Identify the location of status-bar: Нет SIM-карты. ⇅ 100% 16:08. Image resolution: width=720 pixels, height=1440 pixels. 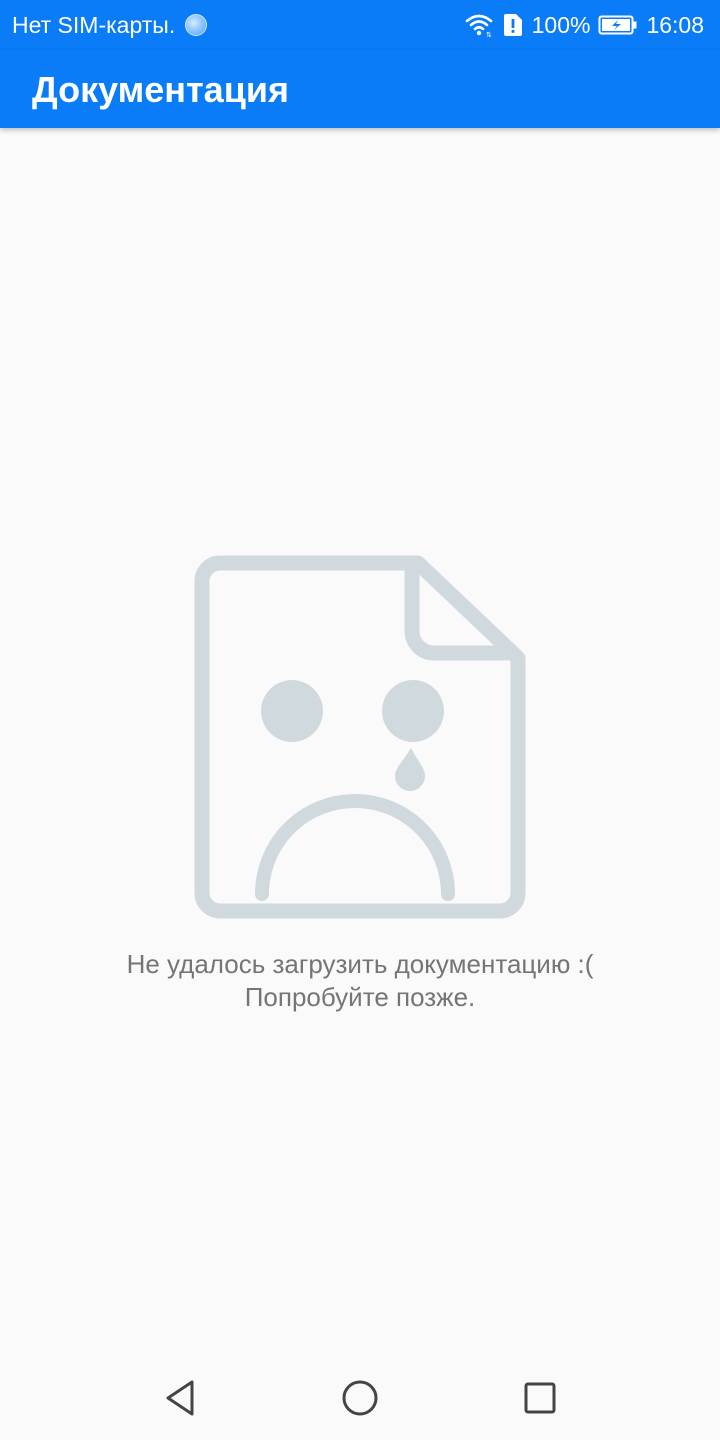
(360, 25).